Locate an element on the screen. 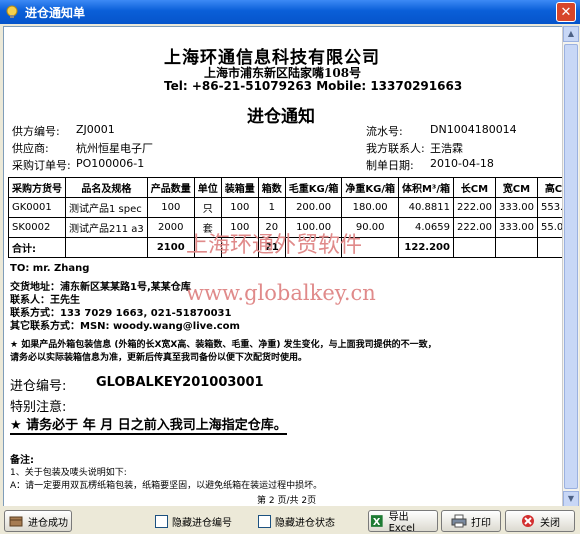 The image size is (580, 534). bottom-toolbar: 进仓成功 隐藏进仓编号 隐藏进仓状态 X 导出 Excel 打印 关闭 is located at coordinates (290, 520).